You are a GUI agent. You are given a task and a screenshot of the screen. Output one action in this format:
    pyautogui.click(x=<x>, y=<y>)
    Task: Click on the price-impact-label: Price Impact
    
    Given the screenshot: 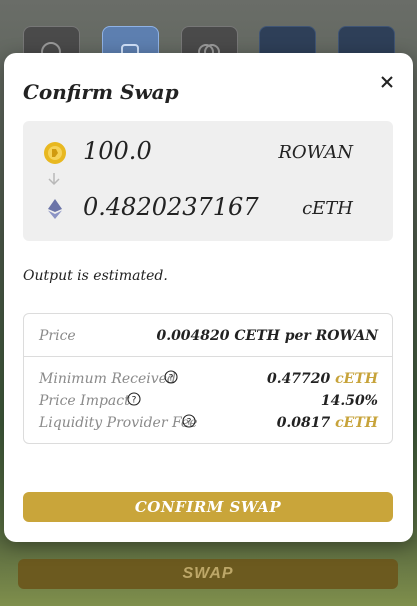 What is the action you would take?
    pyautogui.click(x=84, y=401)
    